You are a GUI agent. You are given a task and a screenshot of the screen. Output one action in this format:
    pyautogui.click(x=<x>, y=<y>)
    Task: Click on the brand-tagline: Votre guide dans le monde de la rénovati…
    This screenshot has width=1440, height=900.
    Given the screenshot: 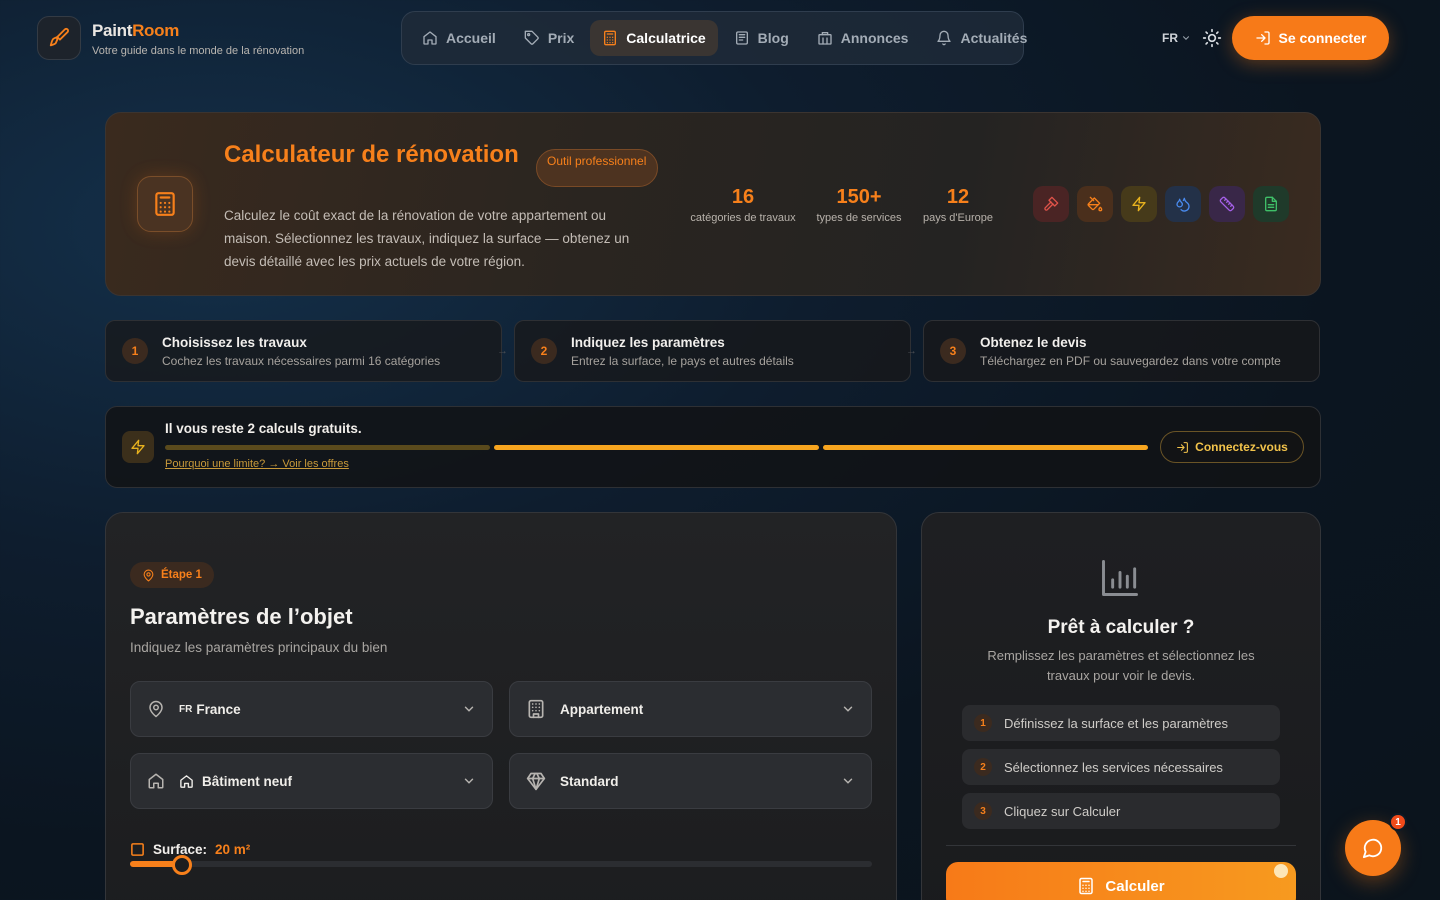 What is the action you would take?
    pyautogui.click(x=198, y=51)
    